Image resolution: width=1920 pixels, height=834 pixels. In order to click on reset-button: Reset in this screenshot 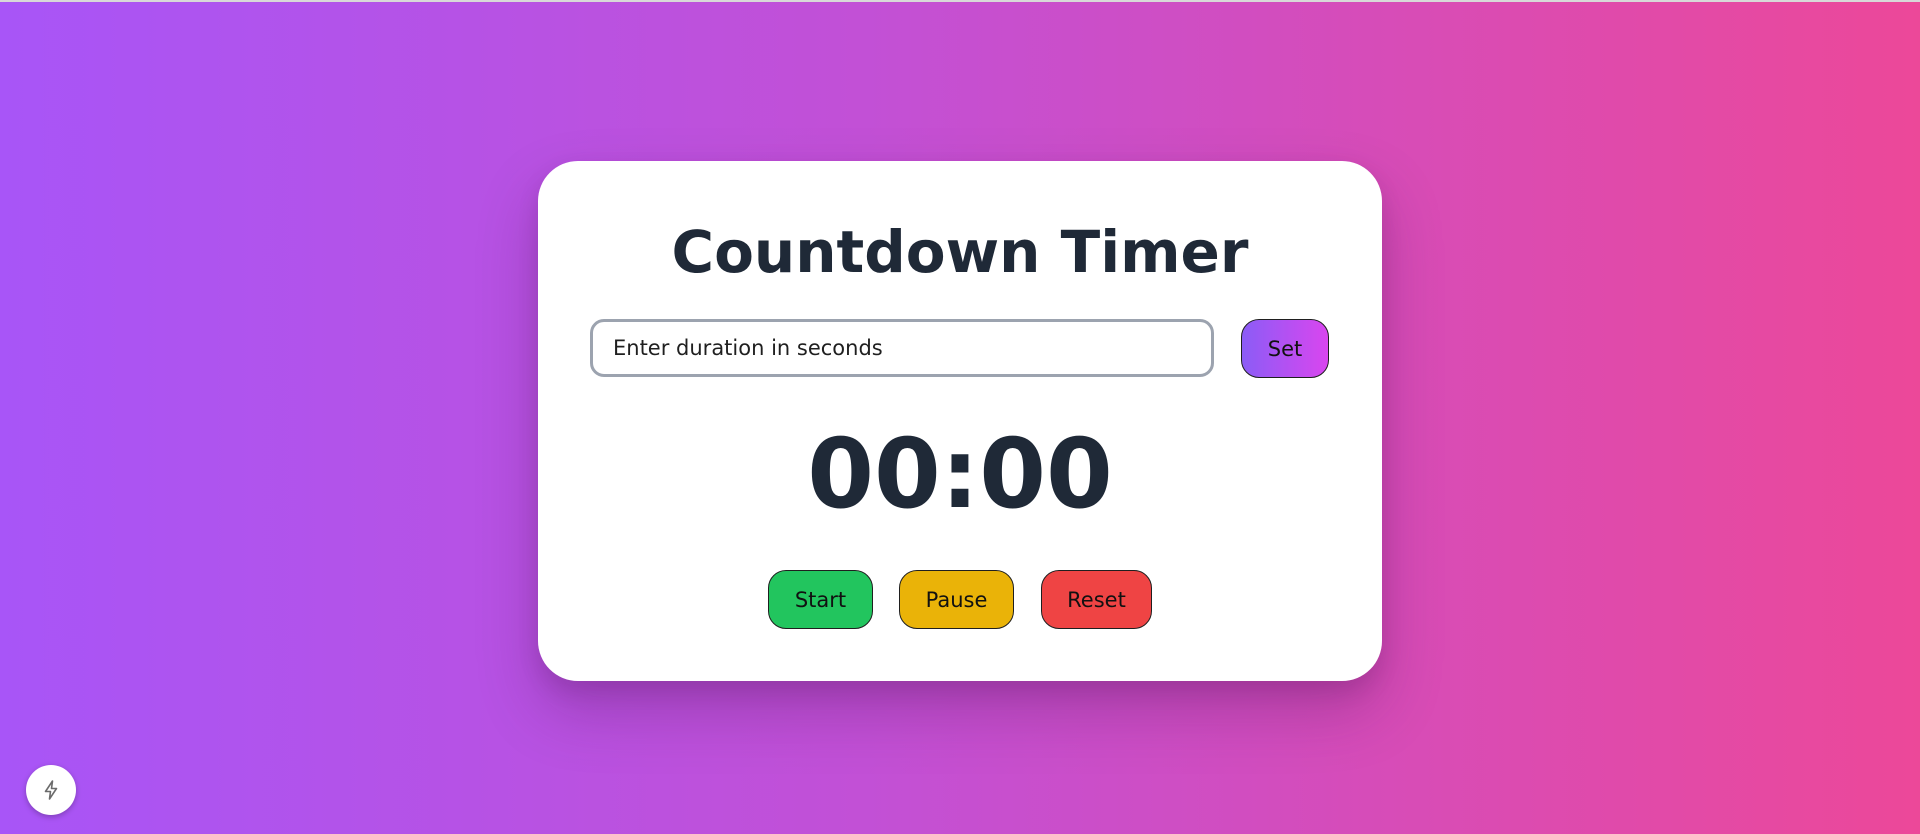, I will do `click(1096, 599)`.